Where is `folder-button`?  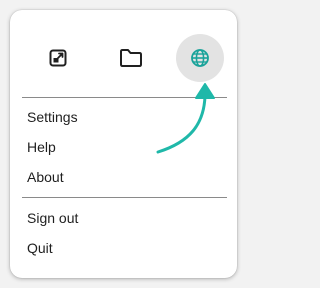 folder-button is located at coordinates (131, 58).